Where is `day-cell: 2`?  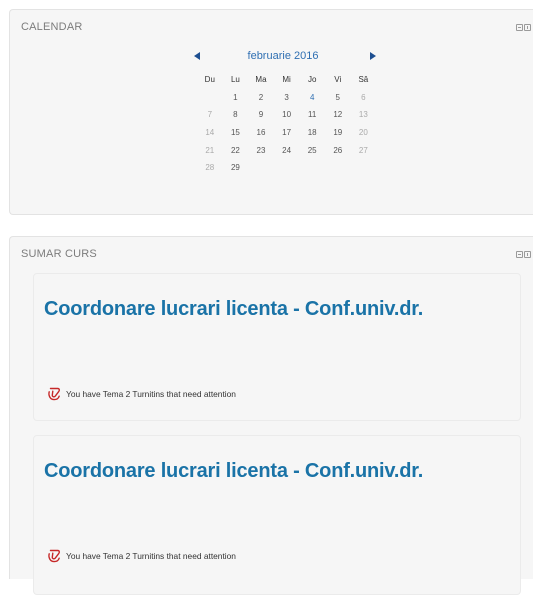 day-cell: 2 is located at coordinates (261, 97).